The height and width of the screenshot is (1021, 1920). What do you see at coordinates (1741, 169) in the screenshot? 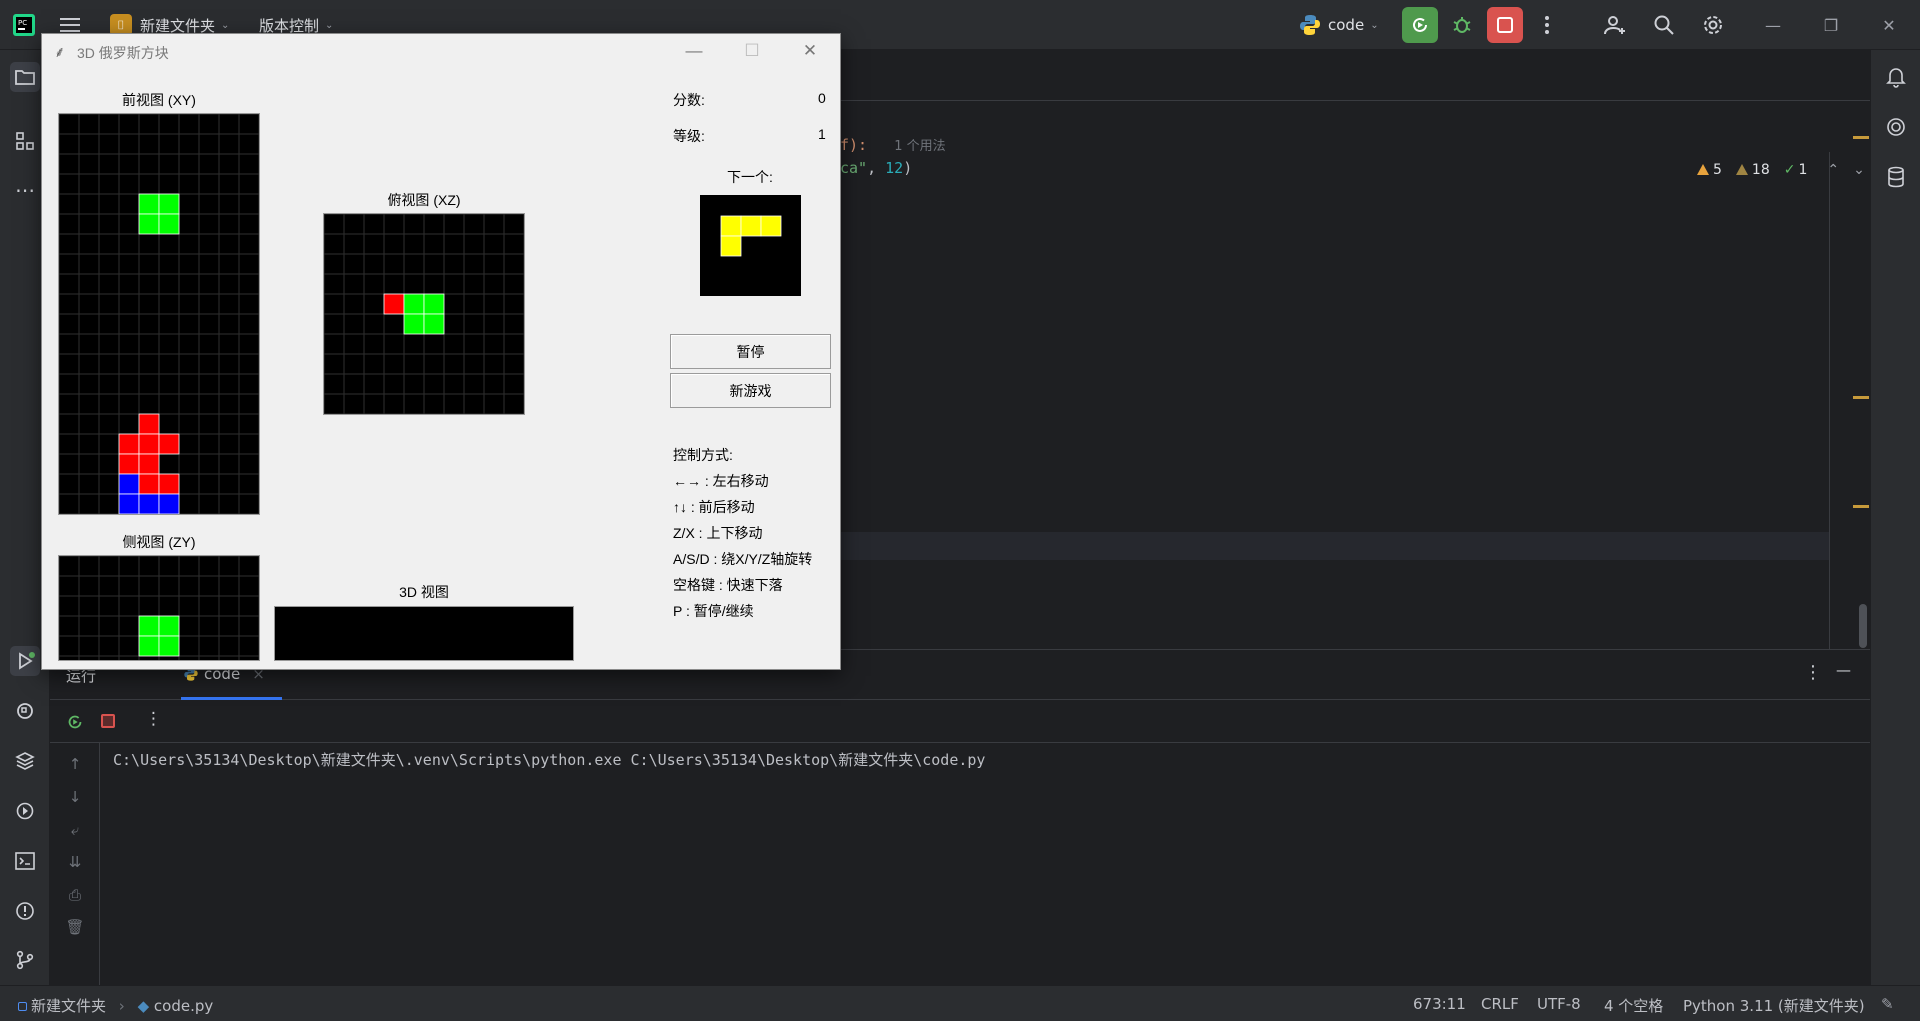
I see `weak-warning-icon` at bounding box center [1741, 169].